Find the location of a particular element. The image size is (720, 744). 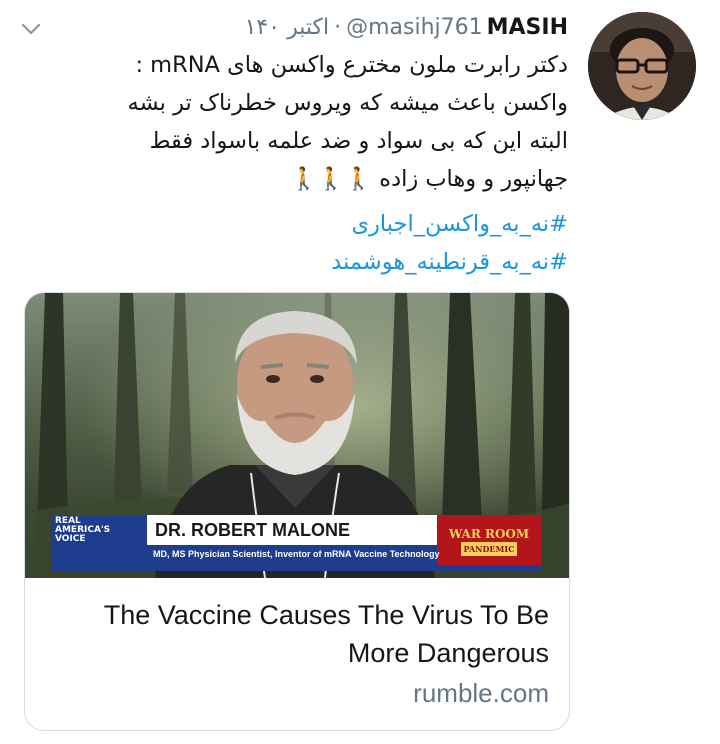

network-logo: REAL AMERICA'S VOICE is located at coordinates (100, 530).